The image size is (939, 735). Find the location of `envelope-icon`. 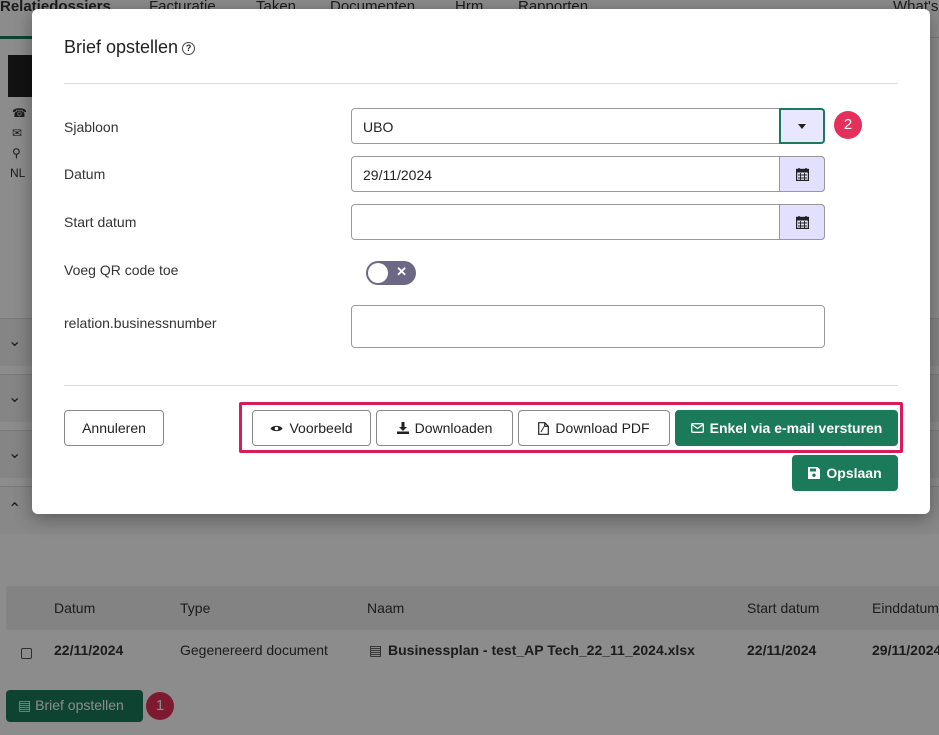

envelope-icon is located at coordinates (697, 428).